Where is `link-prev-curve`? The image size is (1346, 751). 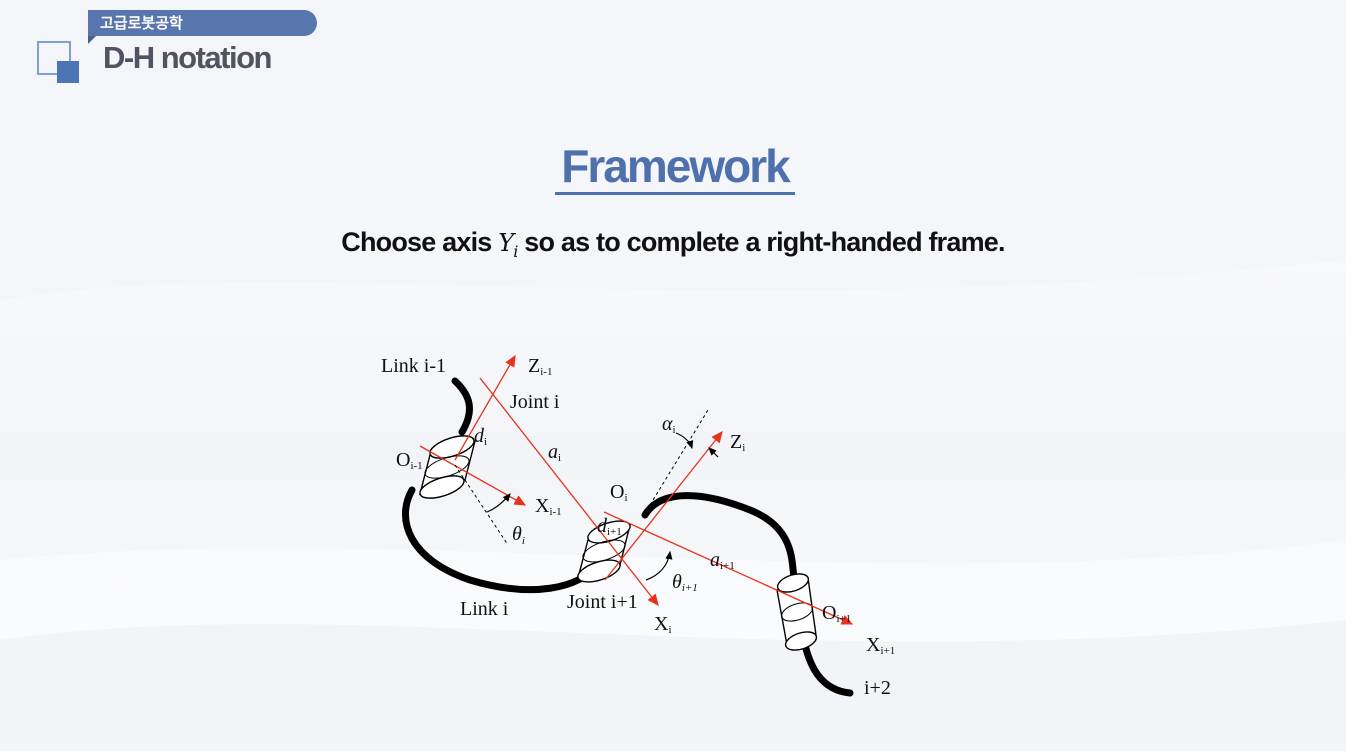
link-prev-curve is located at coordinates (462, 406).